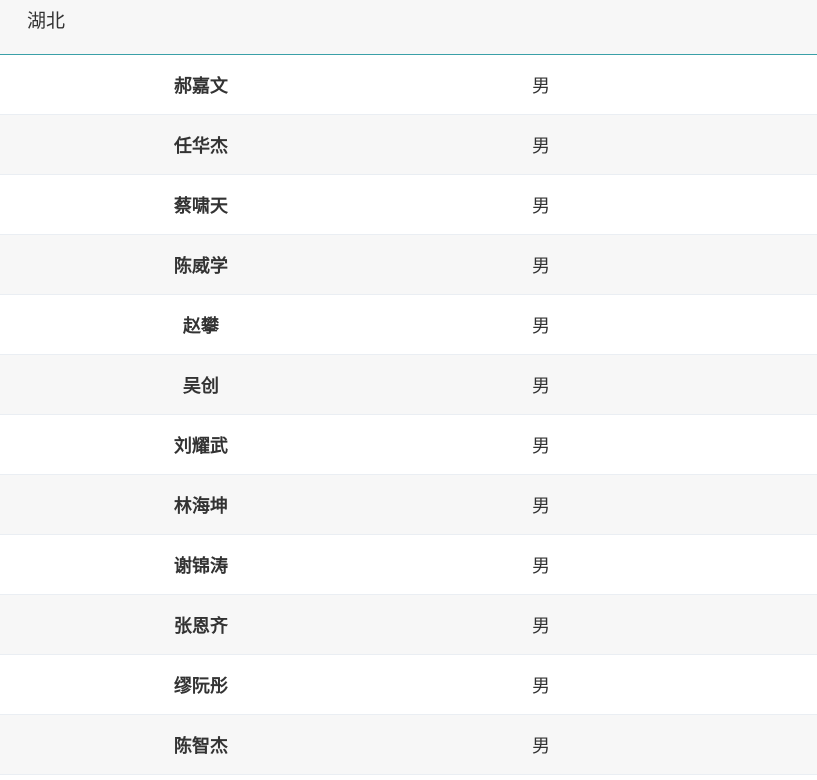 This screenshot has width=817, height=780. Describe the element at coordinates (201, 146) in the screenshot. I see `player-name: 任华杰` at that location.